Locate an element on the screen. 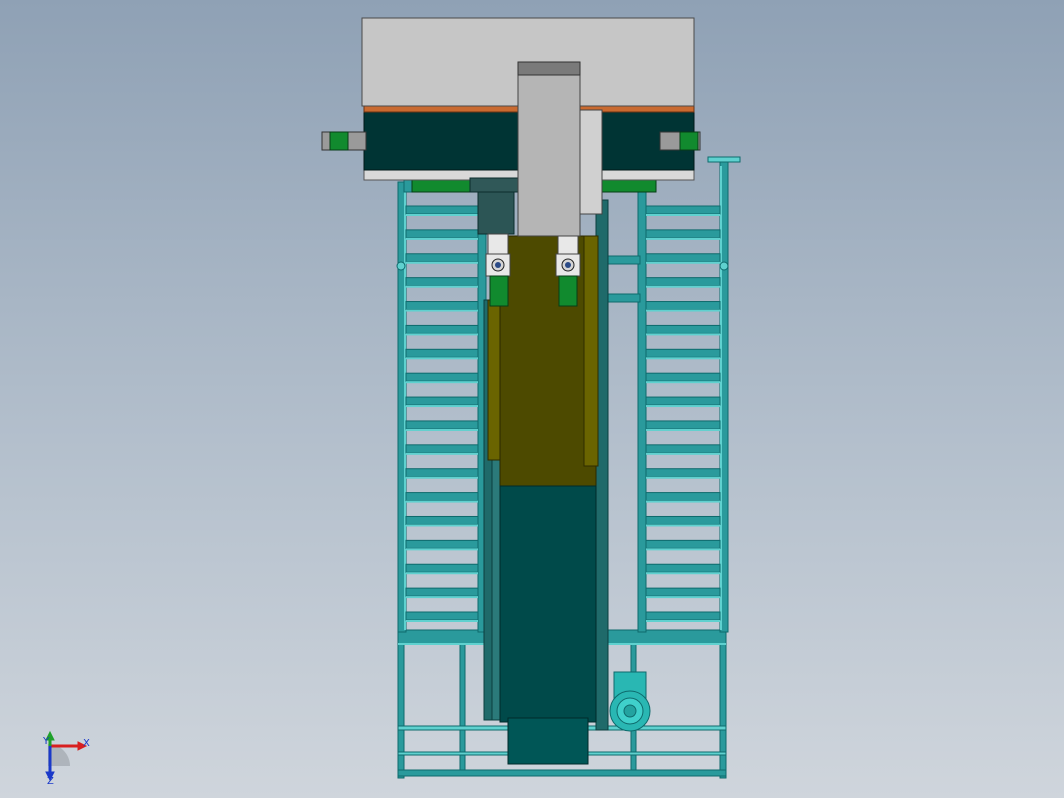  green-pad-left is located at coordinates (442, 186).